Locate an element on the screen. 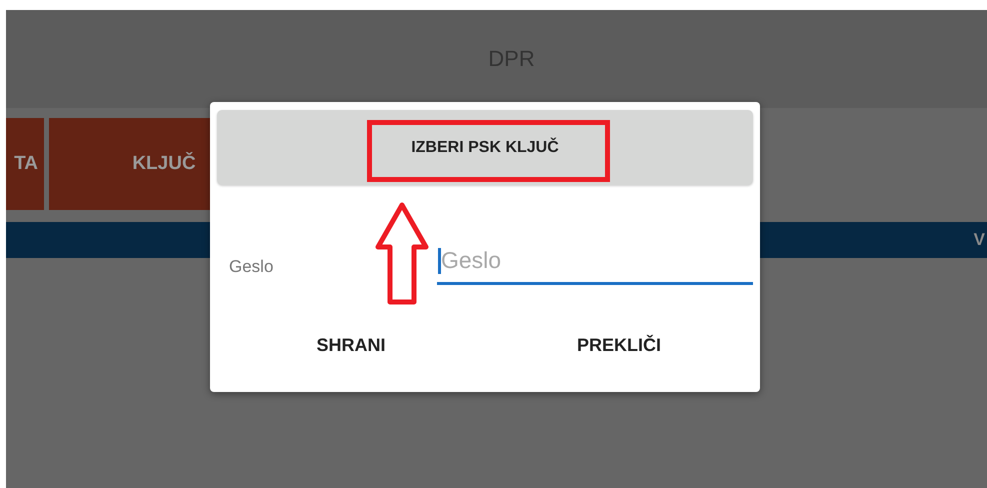 This screenshot has width=987, height=488. save-button: SHRANI is located at coordinates (351, 345).